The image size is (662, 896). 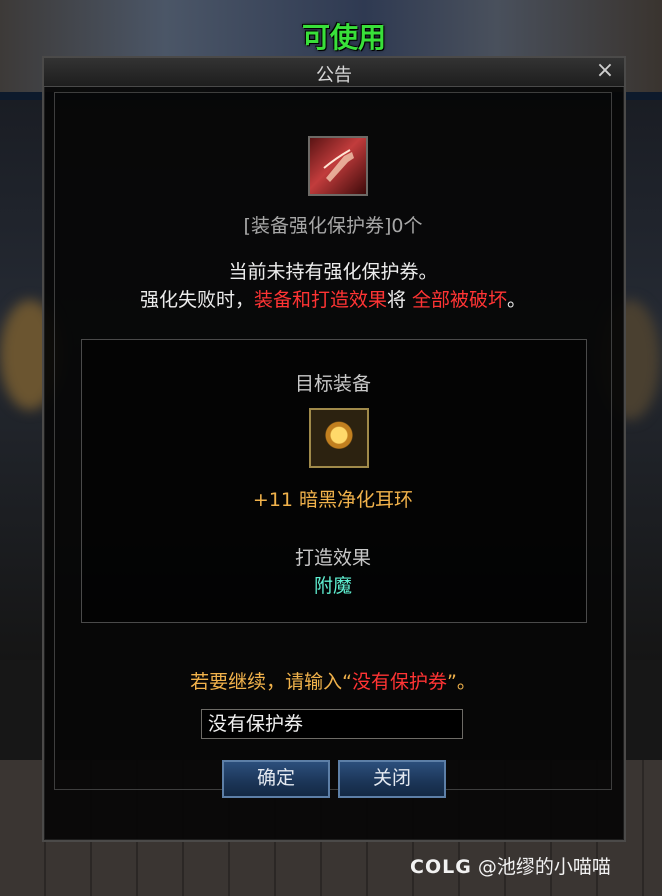 I want to click on target-equipment-label: 目标装备, so click(x=332, y=384).